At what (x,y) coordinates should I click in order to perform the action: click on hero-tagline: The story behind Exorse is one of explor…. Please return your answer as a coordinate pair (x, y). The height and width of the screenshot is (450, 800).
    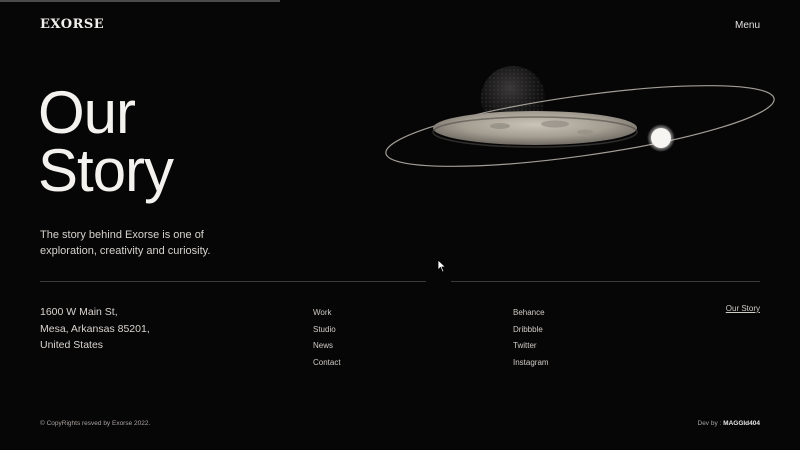
    Looking at the image, I should click on (125, 243).